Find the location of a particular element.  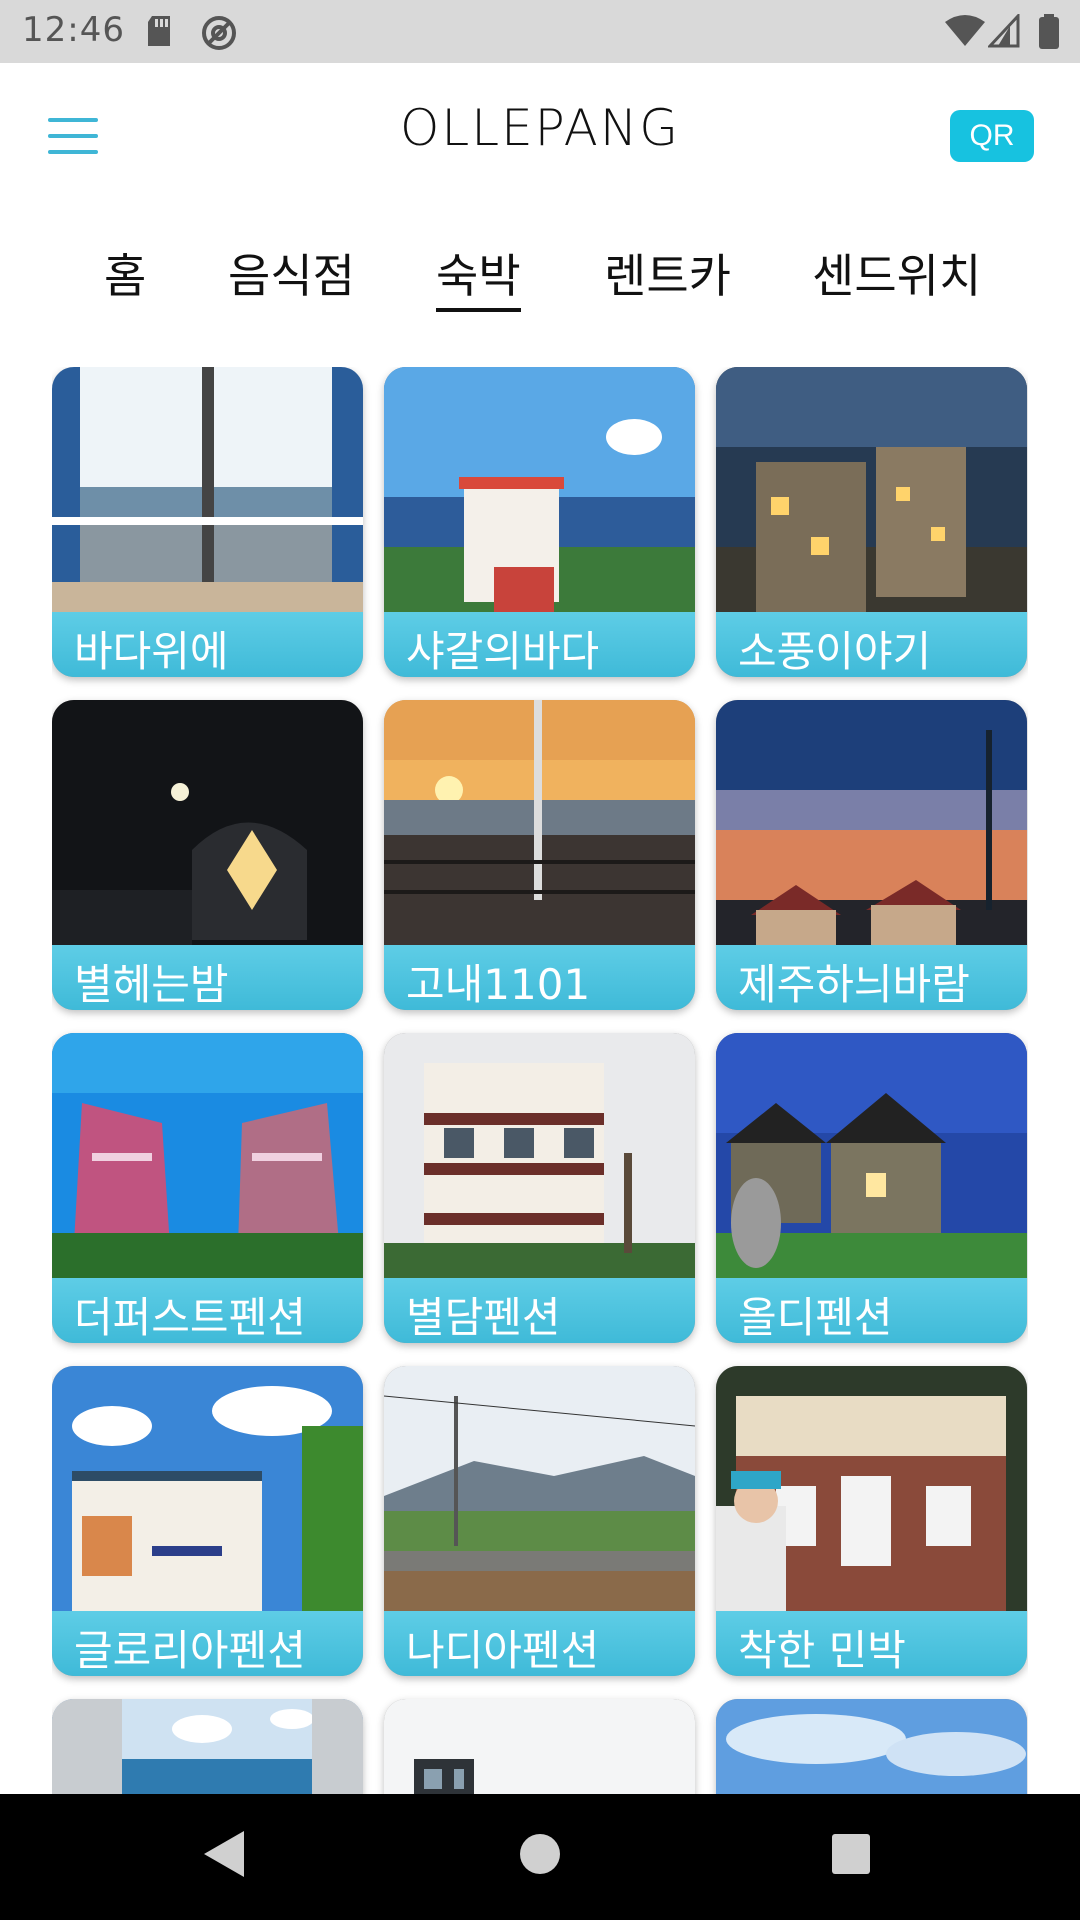

listing-label-bar: 샤갈의바다 is located at coordinates (539, 644).